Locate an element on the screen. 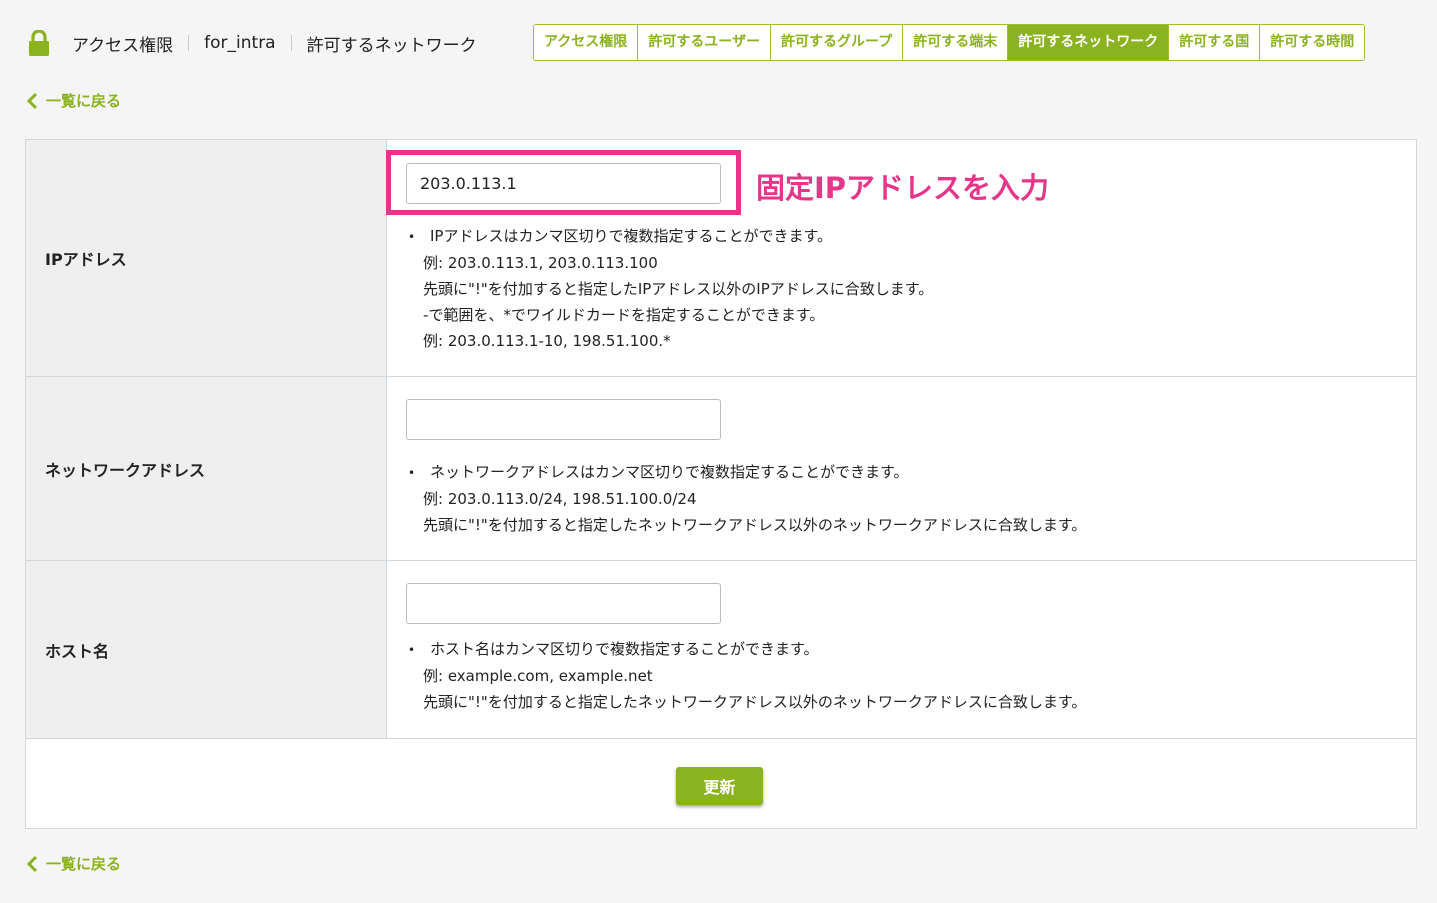  tab-allowed-networks: 許可するネットワーク is located at coordinates (1089, 42).